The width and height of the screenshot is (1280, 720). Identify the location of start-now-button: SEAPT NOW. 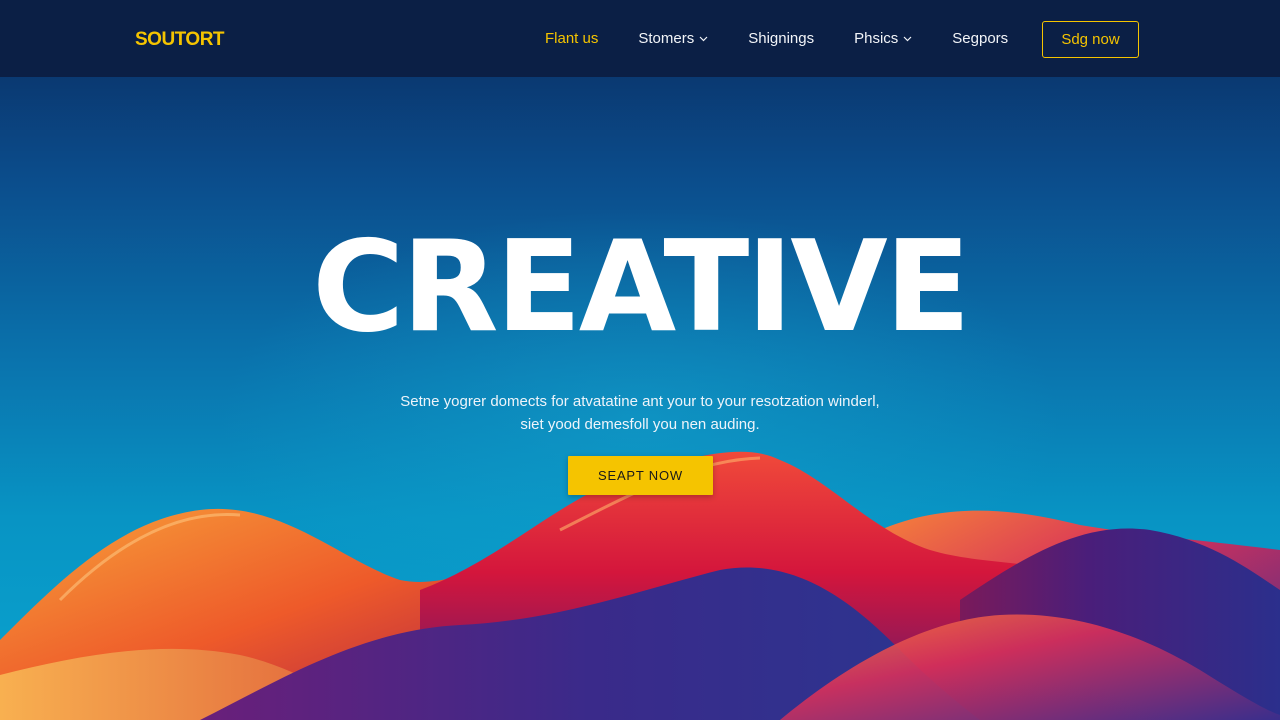
(640, 475).